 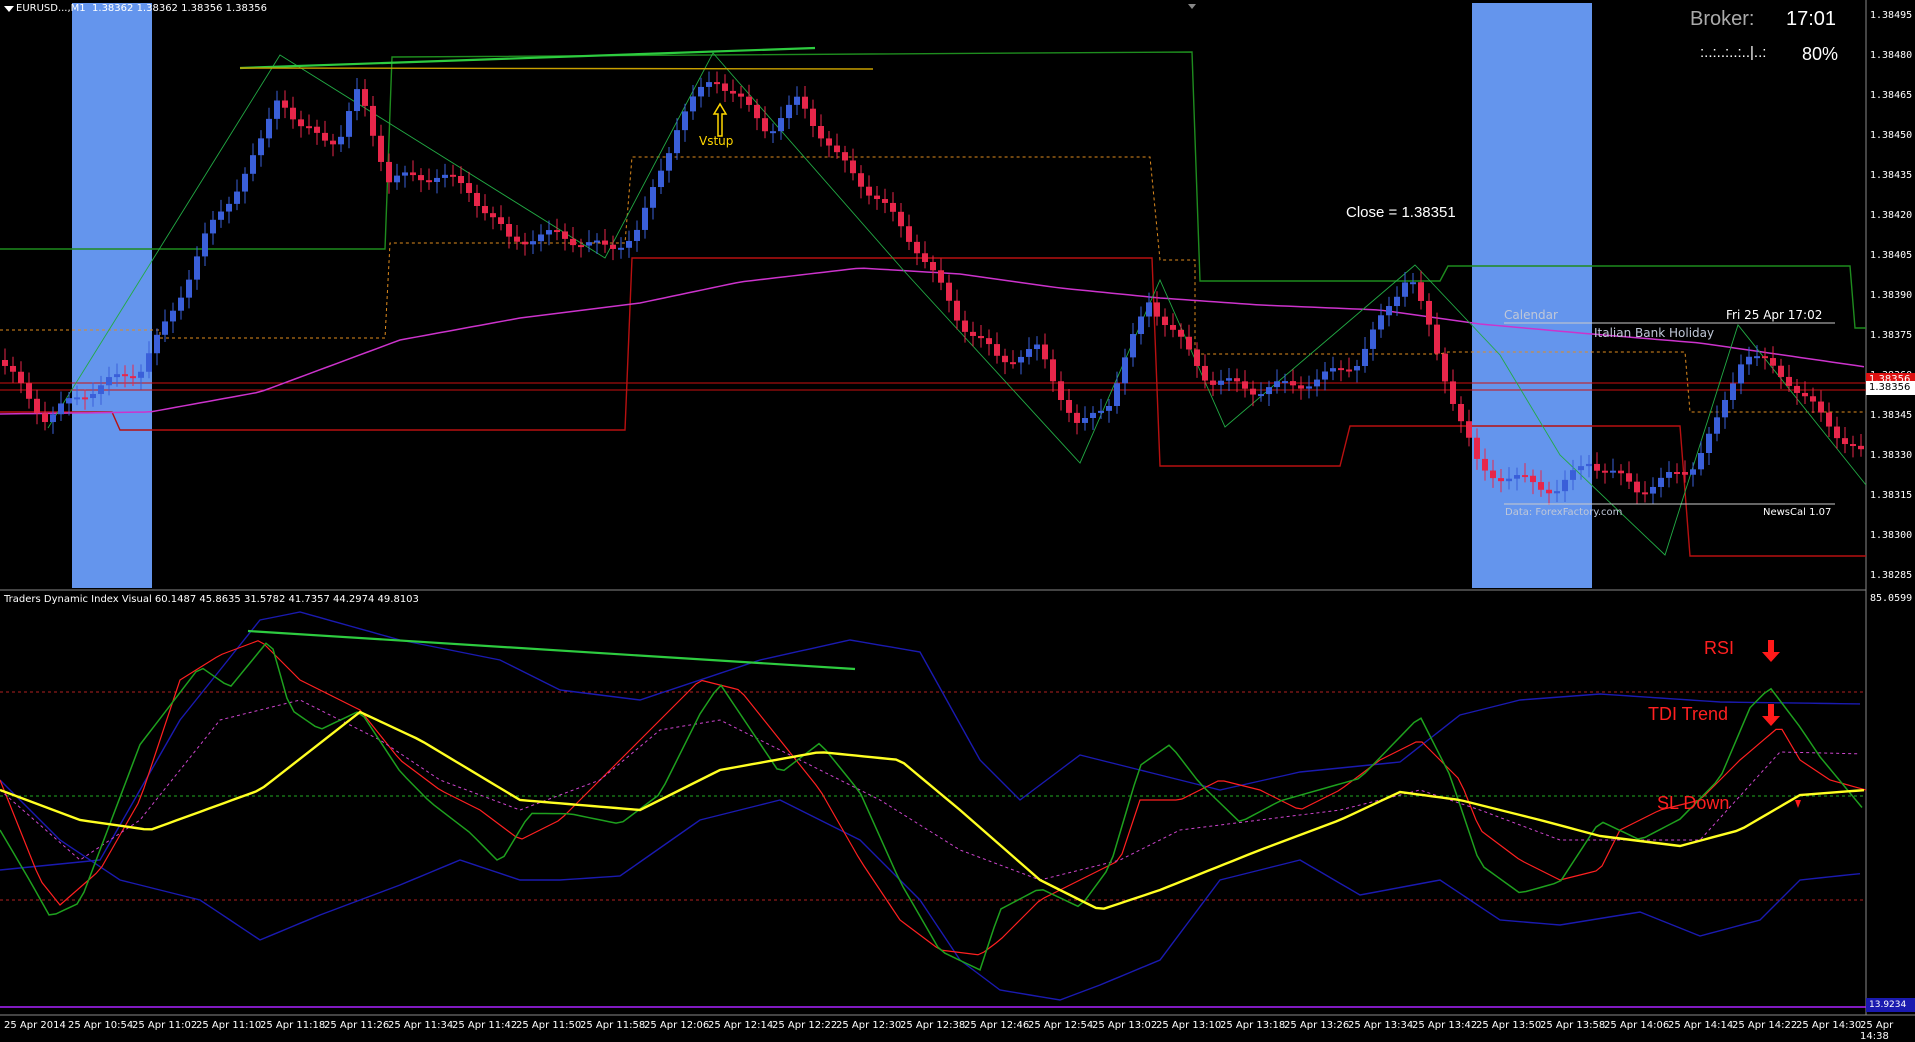 I want to click on price-scale-tick: 1.38405, so click(x=1891, y=255).